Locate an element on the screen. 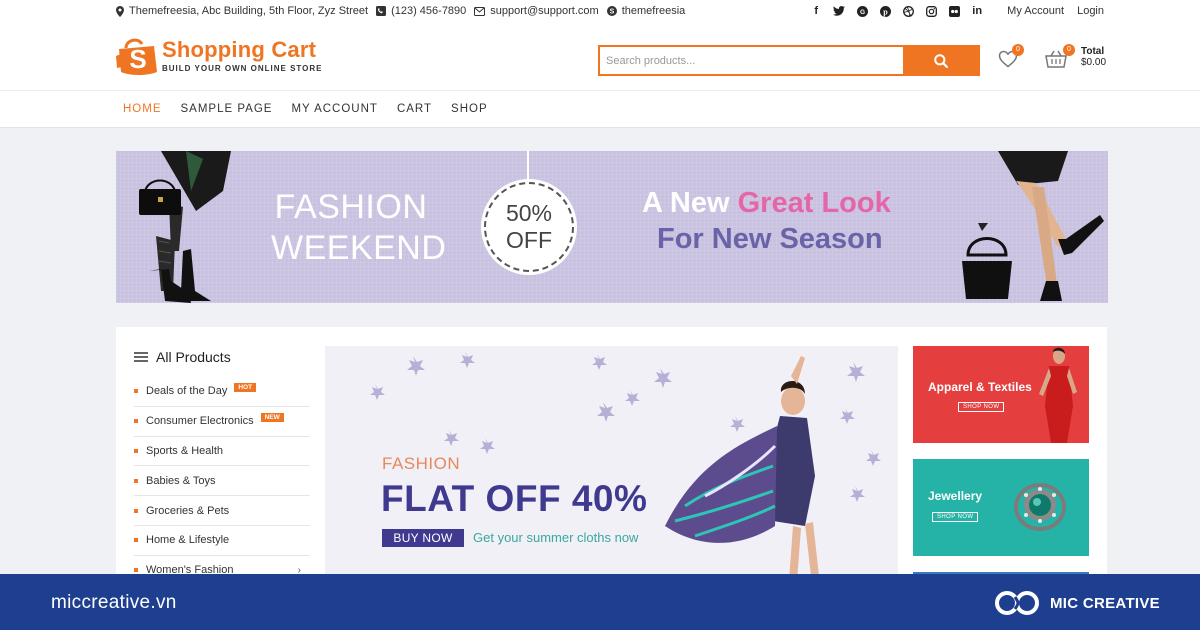 The height and width of the screenshot is (630, 1200). search-input is located at coordinates (751, 60).